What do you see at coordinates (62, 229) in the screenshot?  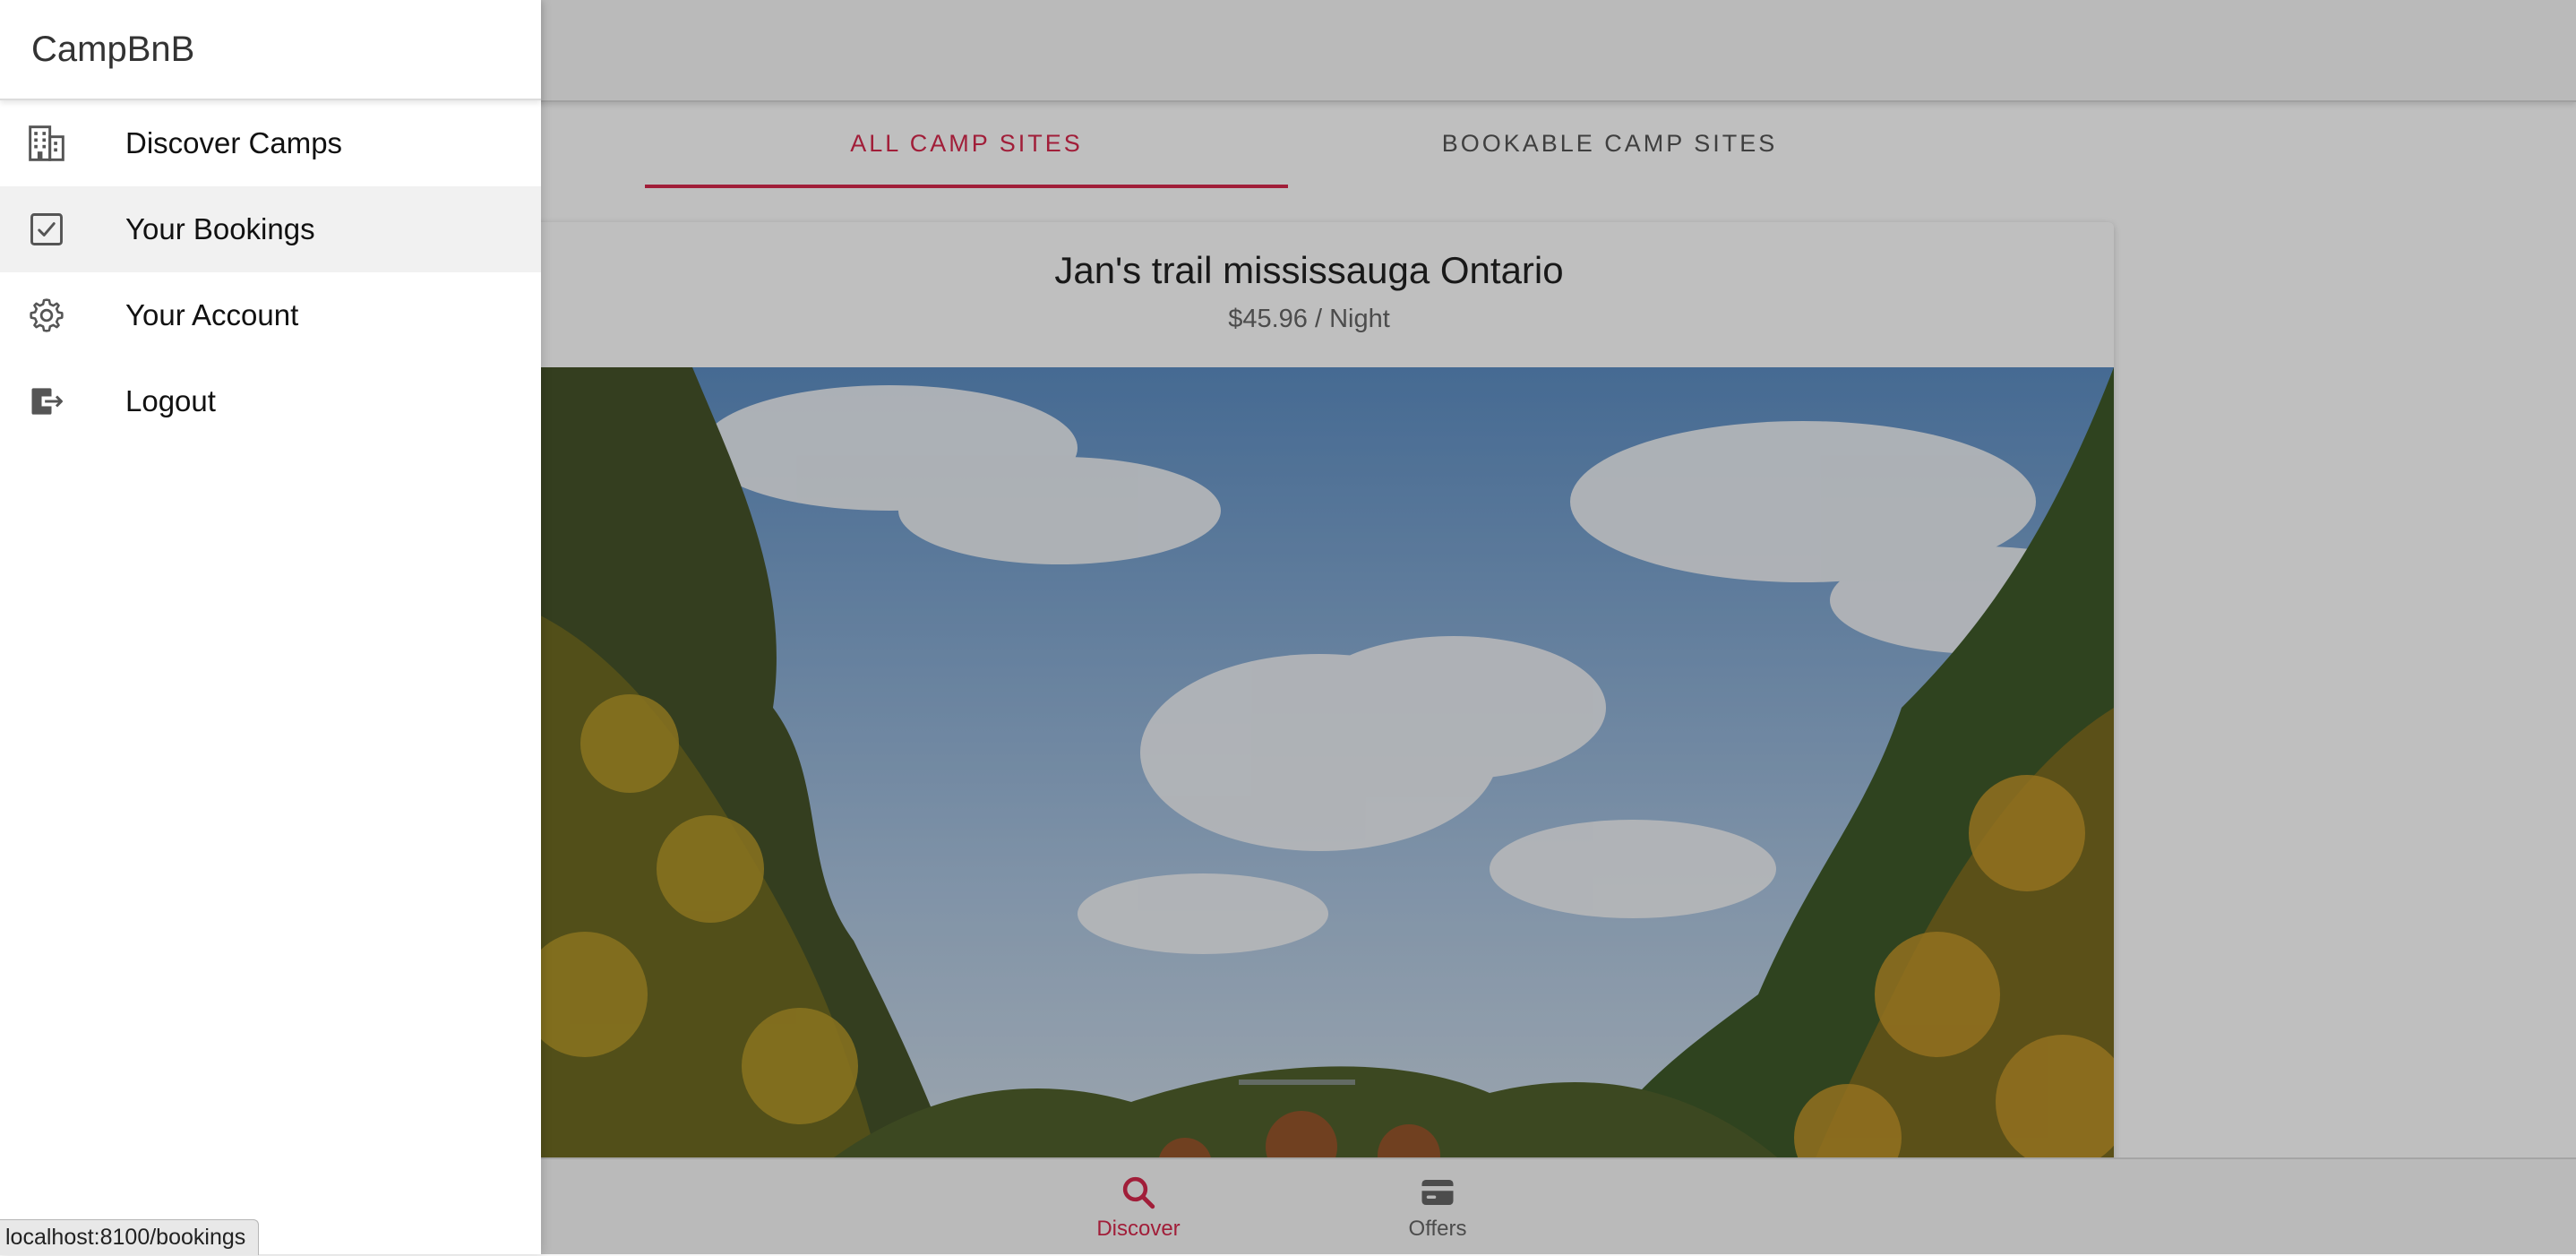 I see `checkbox-icon` at bounding box center [62, 229].